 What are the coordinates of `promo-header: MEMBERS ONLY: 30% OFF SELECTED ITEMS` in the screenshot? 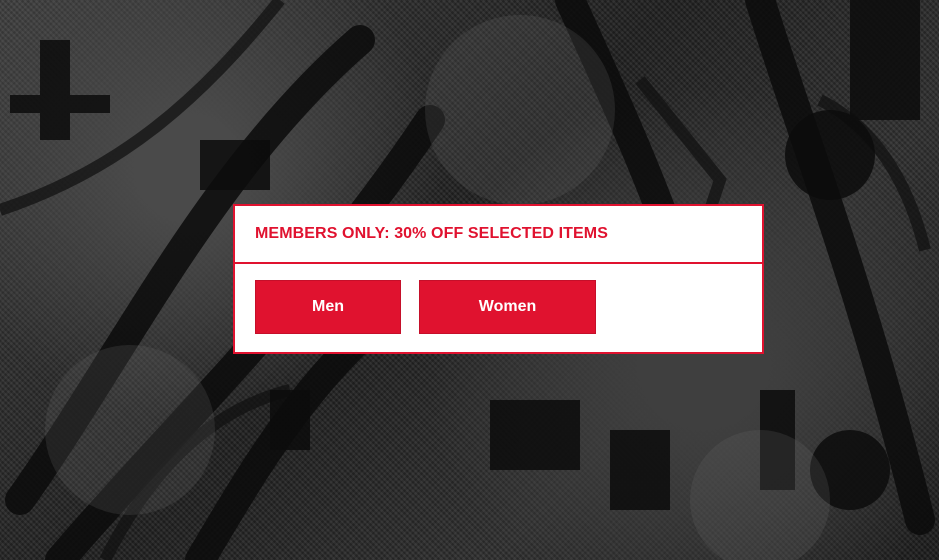 It's located at (498, 235).